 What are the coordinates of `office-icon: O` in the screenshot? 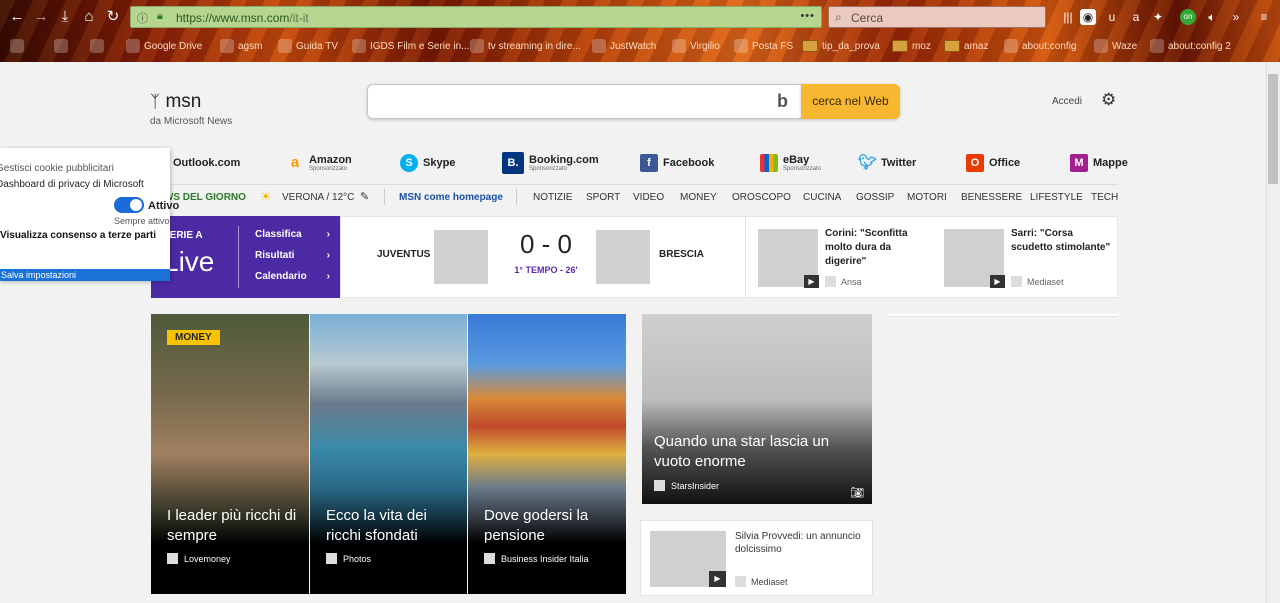 It's located at (975, 163).